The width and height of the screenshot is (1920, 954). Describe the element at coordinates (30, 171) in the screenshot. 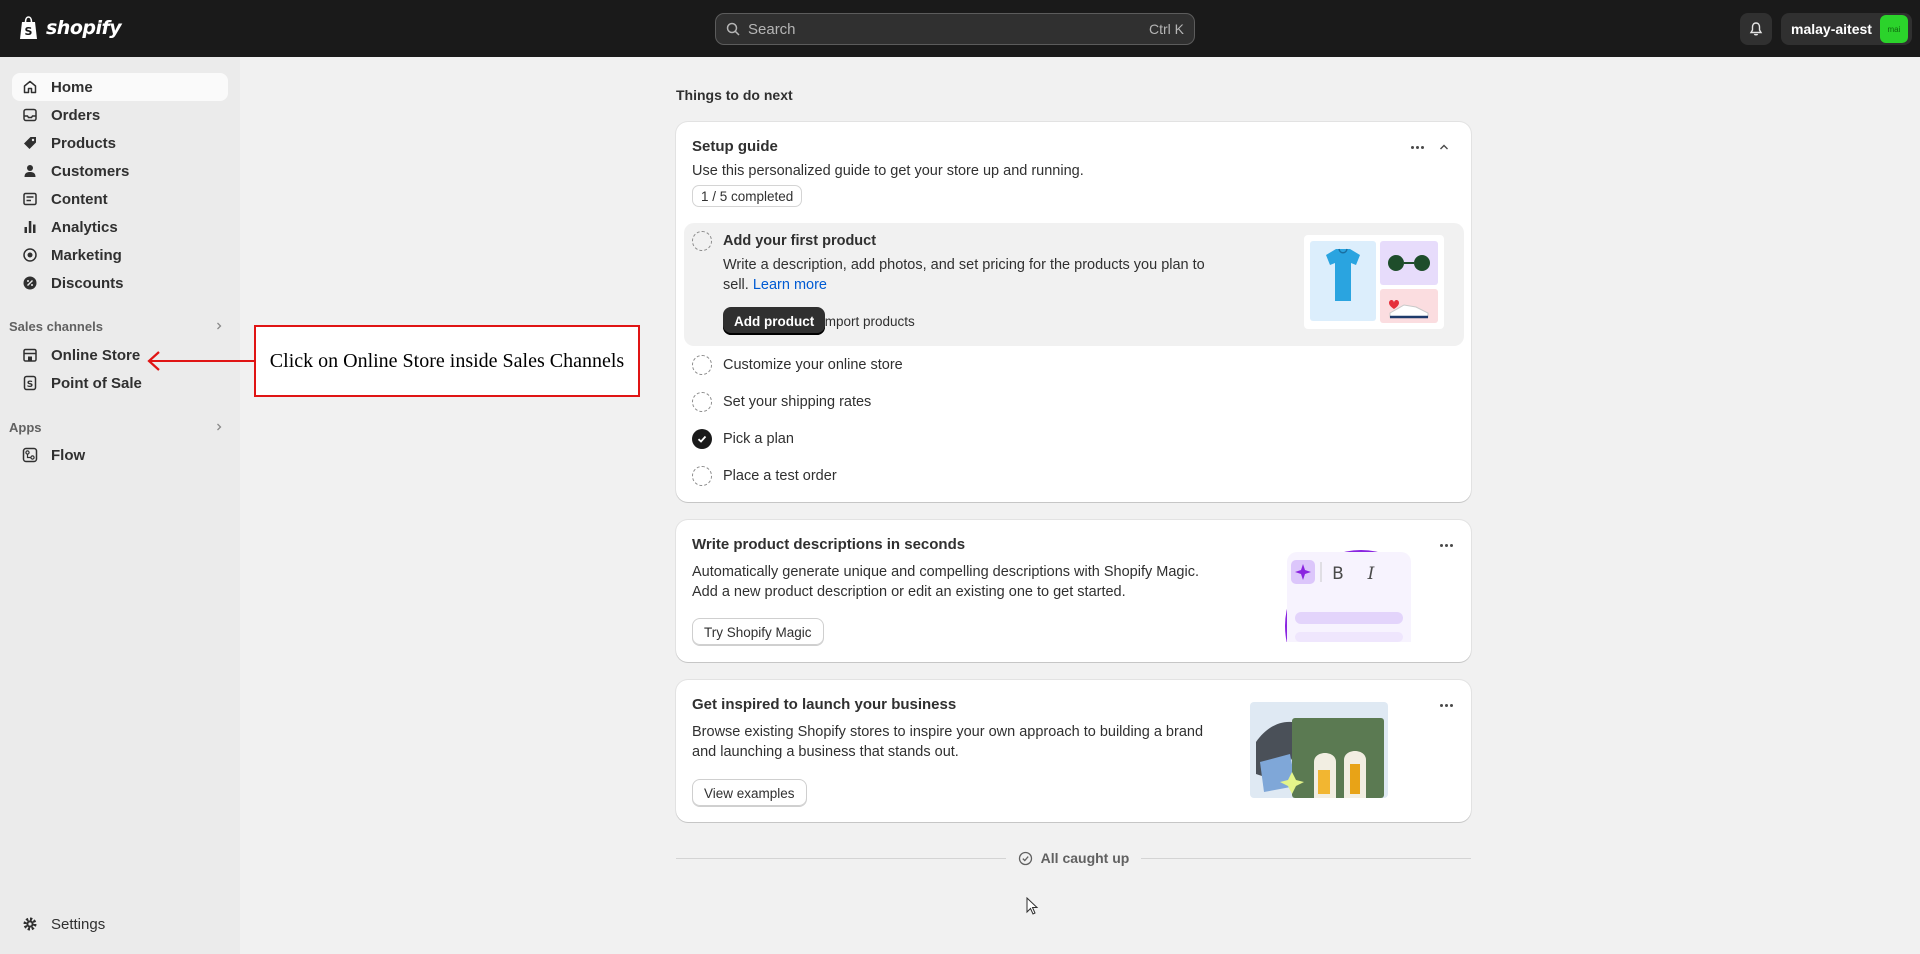

I see `person-icon` at that location.